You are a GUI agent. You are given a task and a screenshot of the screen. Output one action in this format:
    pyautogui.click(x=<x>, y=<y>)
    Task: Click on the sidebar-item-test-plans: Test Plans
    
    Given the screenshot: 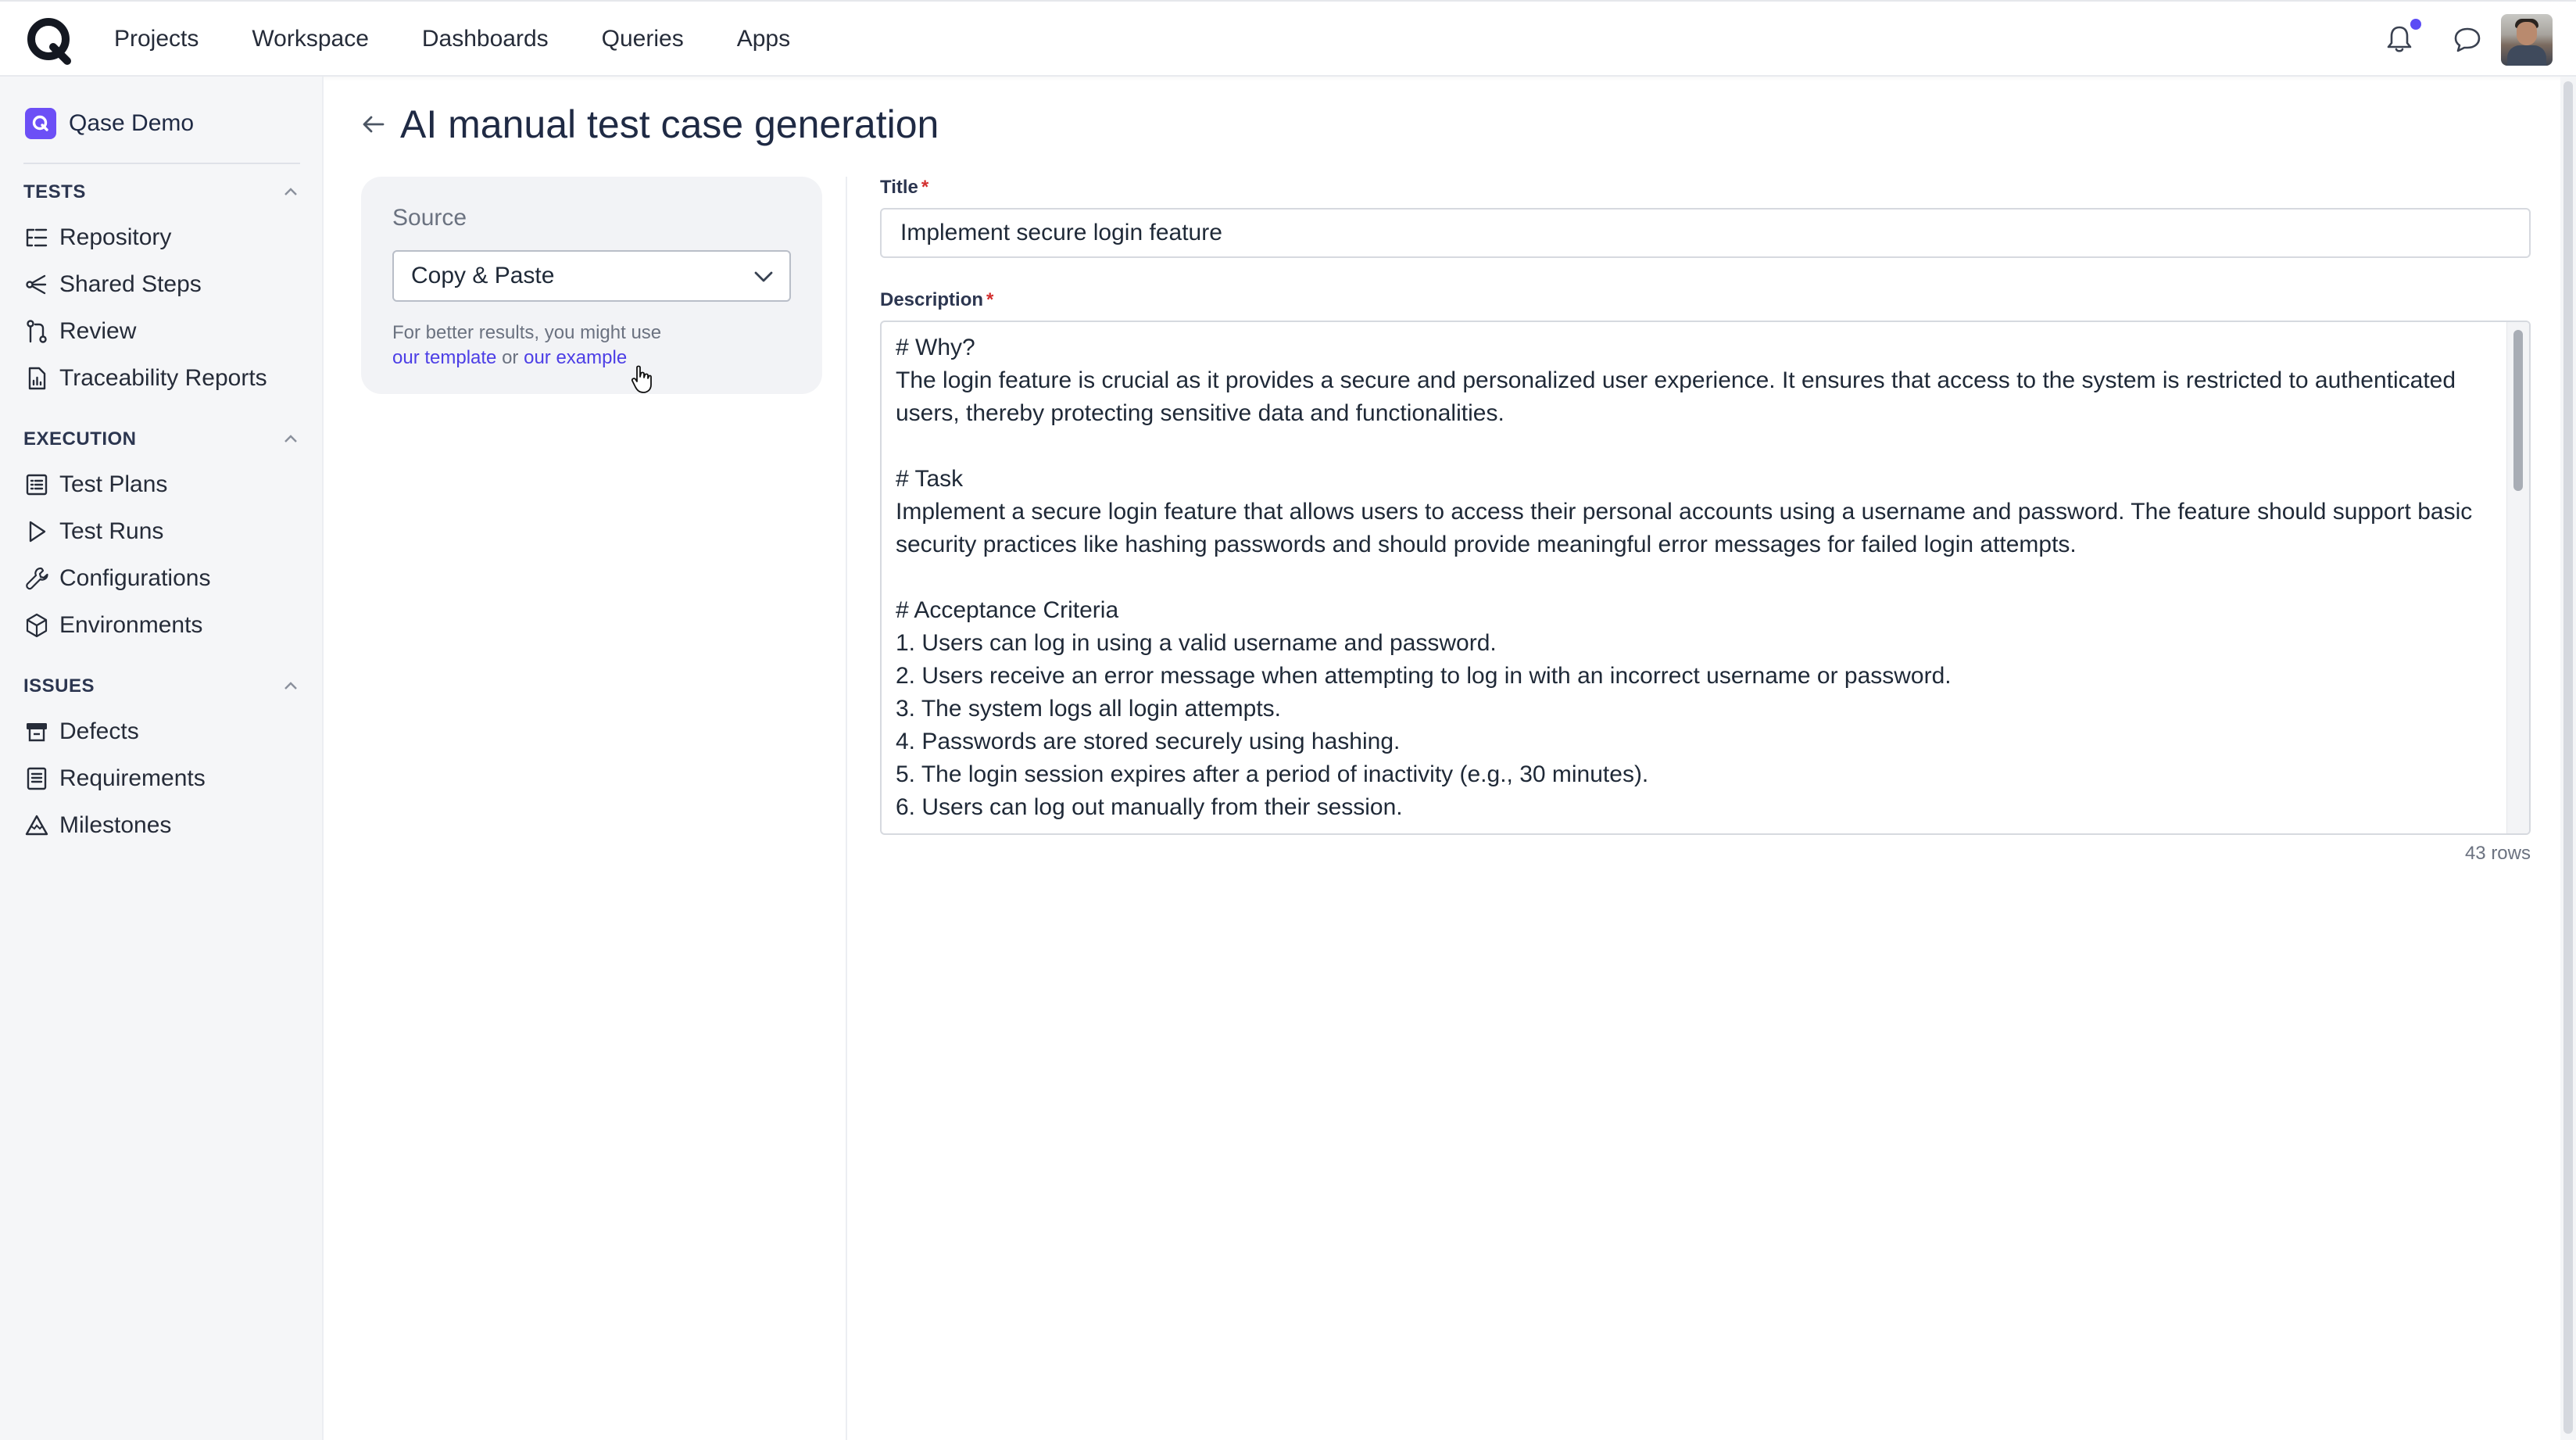 What is the action you would take?
    pyautogui.click(x=95, y=484)
    